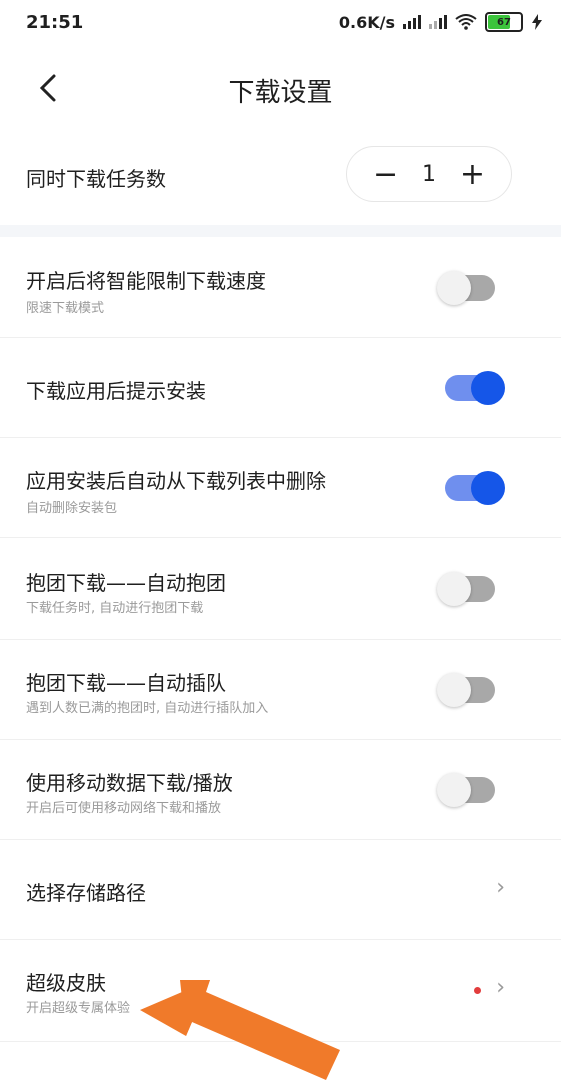 The width and height of the screenshot is (561, 1080). Describe the element at coordinates (280, 689) in the screenshot. I see `setting-group-queue: 抱团下载——自动插队 遇到人数已满的抱团时, 自动进行插队加入` at that location.